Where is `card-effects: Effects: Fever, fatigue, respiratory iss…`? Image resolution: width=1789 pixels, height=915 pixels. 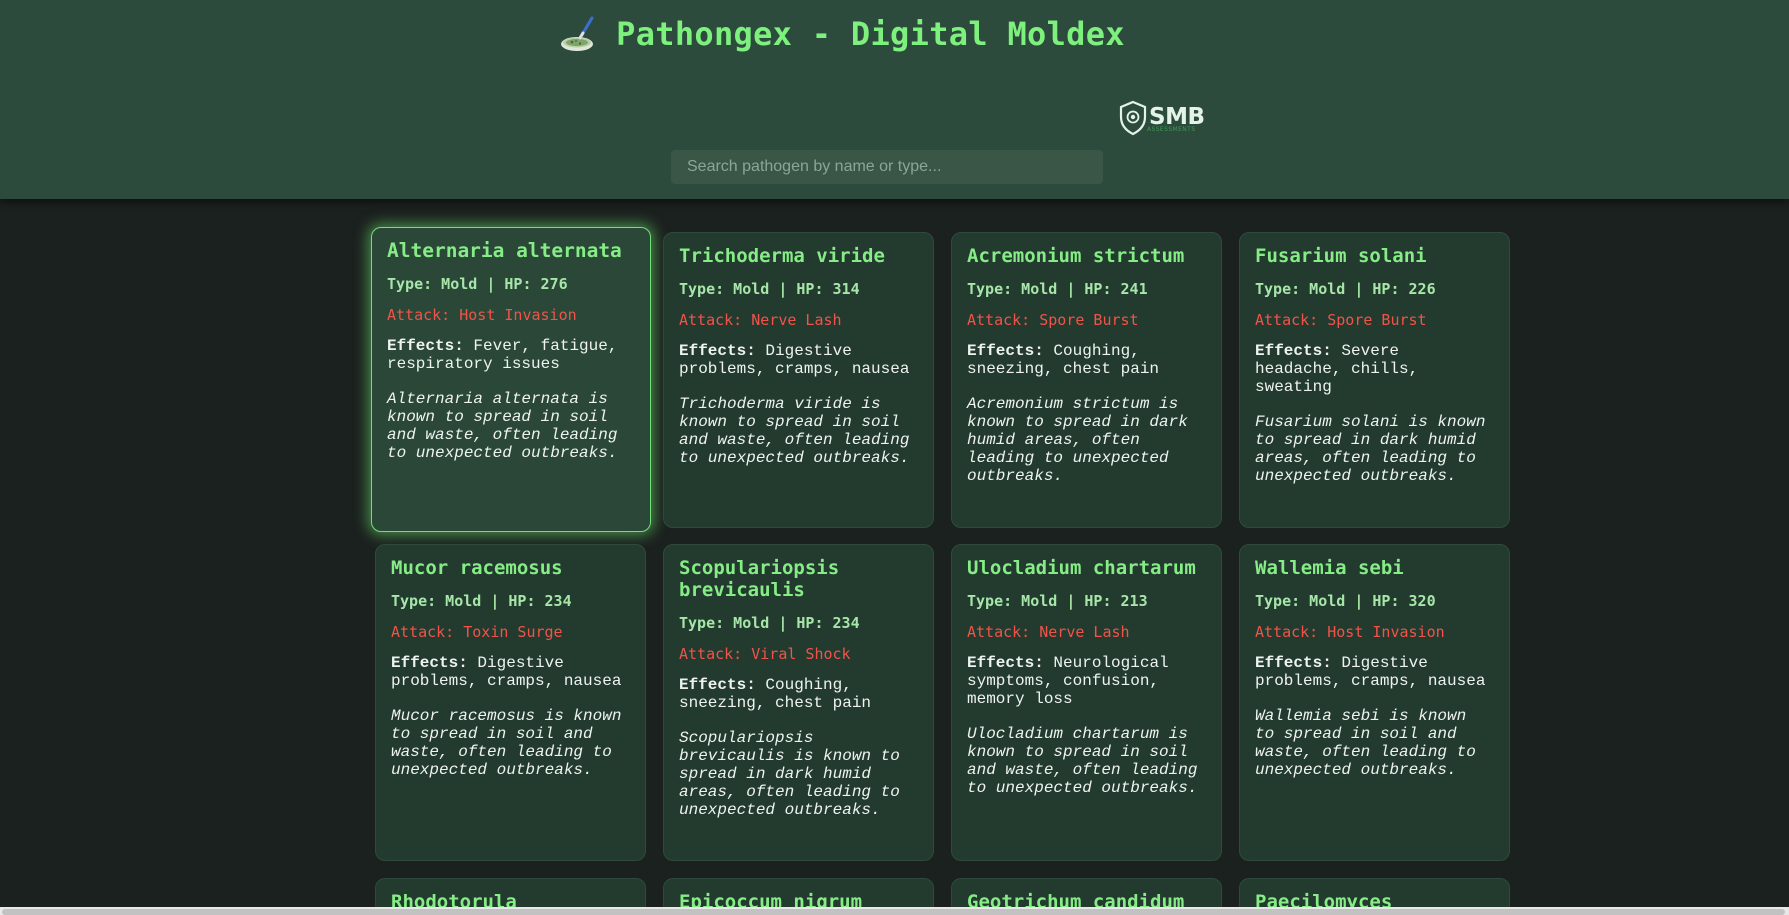 card-effects: Effects: Fever, fatigue, respiratory iss… is located at coordinates (511, 355).